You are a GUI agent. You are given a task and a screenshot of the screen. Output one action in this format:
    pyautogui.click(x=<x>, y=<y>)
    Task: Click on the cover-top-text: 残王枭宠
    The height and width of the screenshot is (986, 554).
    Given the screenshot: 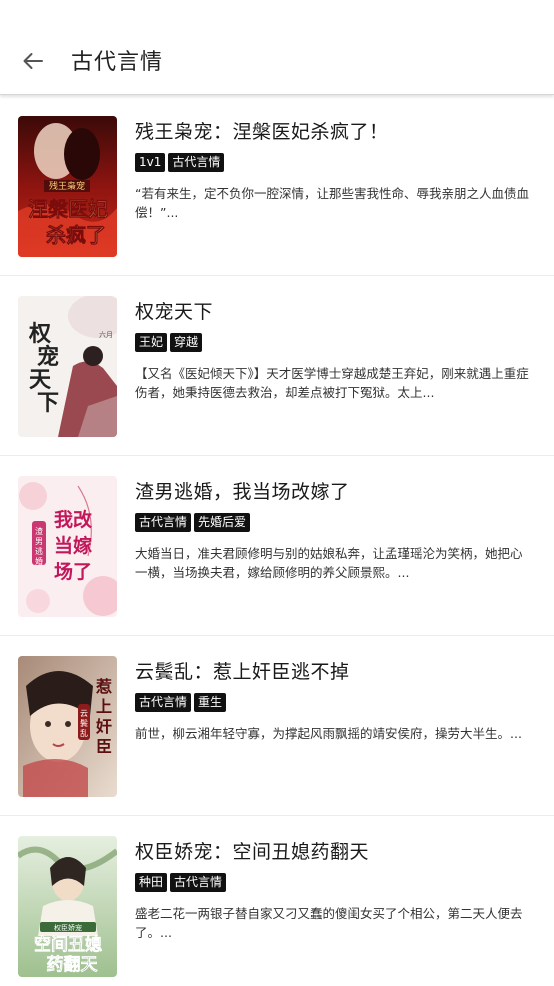 What is the action you would take?
    pyautogui.click(x=67, y=186)
    